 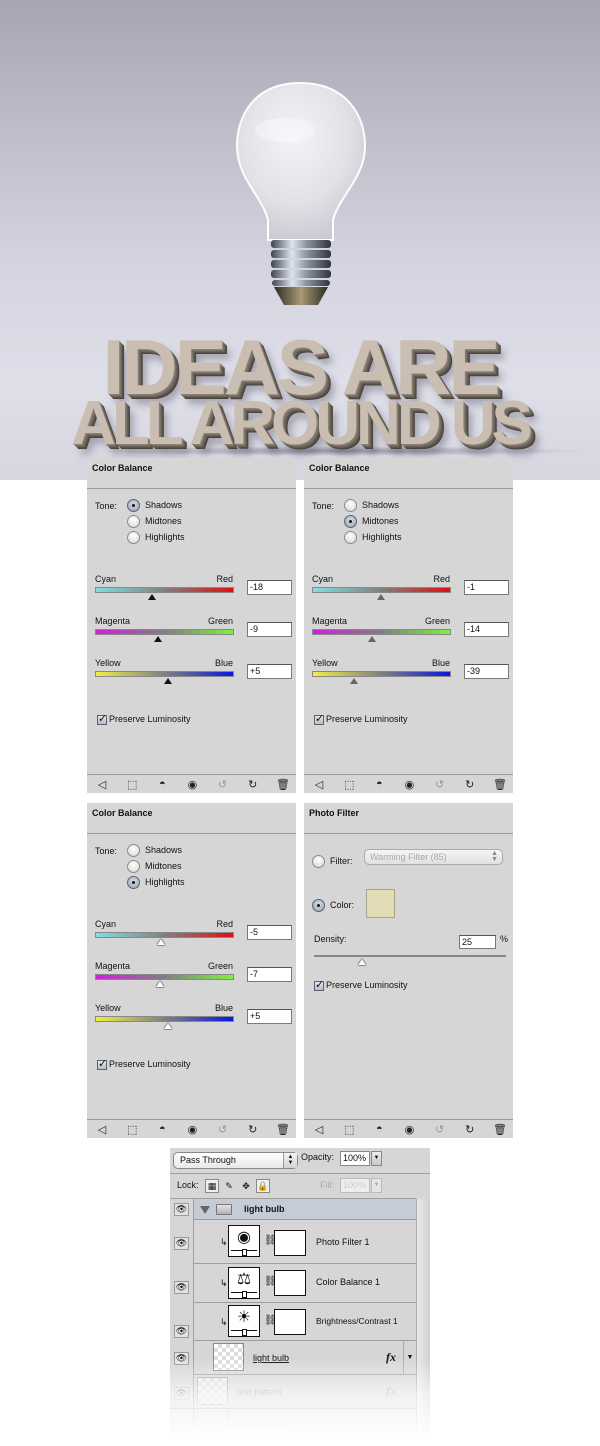 I want to click on opacity-input: 100%, so click(x=355, y=1158).